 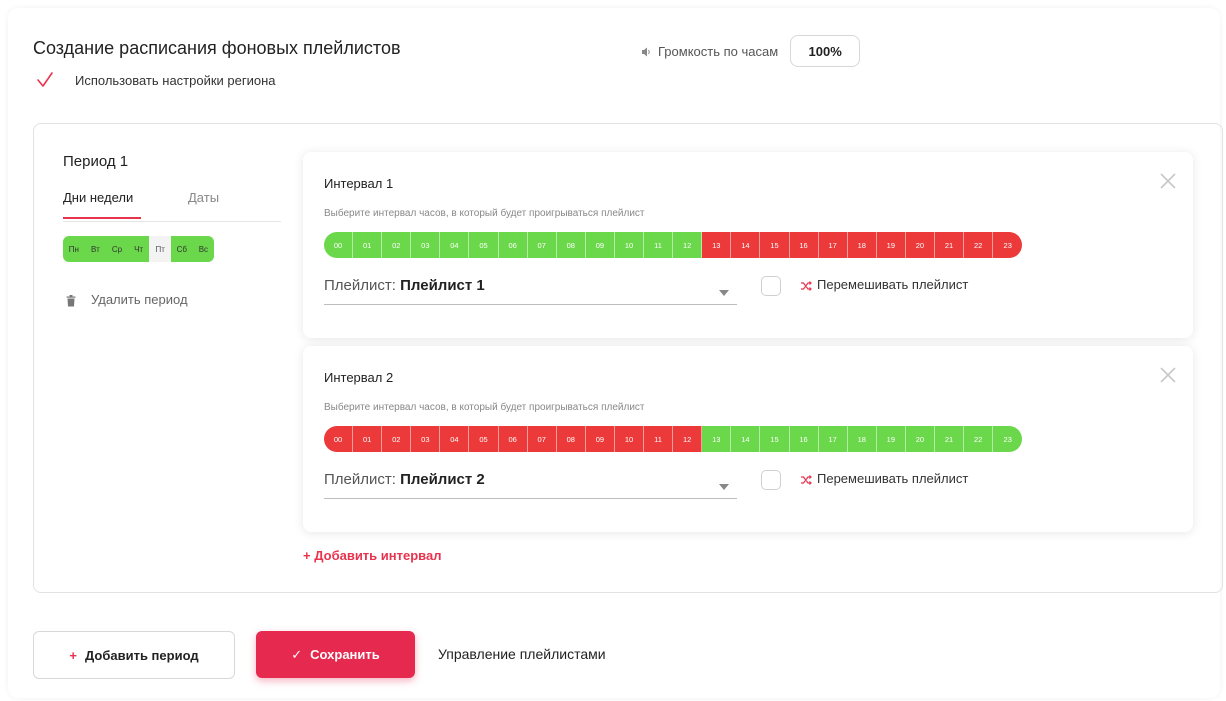 I want to click on manage-playlists-link: Управление плейлистами, so click(x=522, y=654).